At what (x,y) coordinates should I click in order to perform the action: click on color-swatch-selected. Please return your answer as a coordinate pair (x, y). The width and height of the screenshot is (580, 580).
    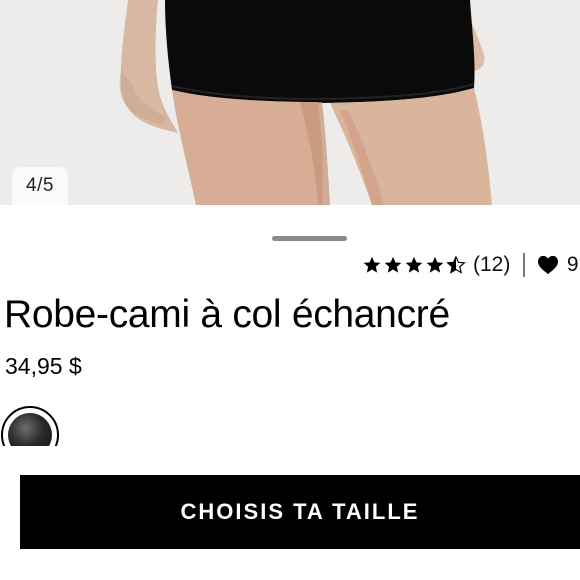
    Looking at the image, I should click on (30, 426).